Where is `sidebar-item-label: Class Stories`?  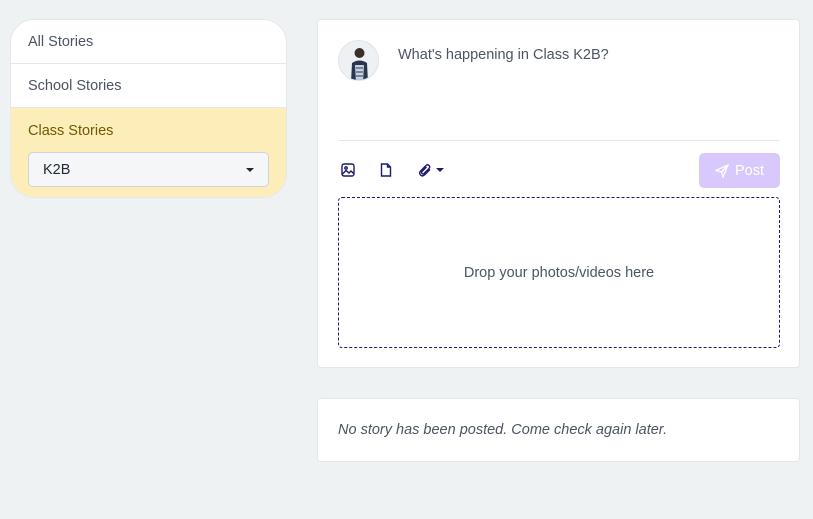 sidebar-item-label: Class Stories is located at coordinates (71, 131).